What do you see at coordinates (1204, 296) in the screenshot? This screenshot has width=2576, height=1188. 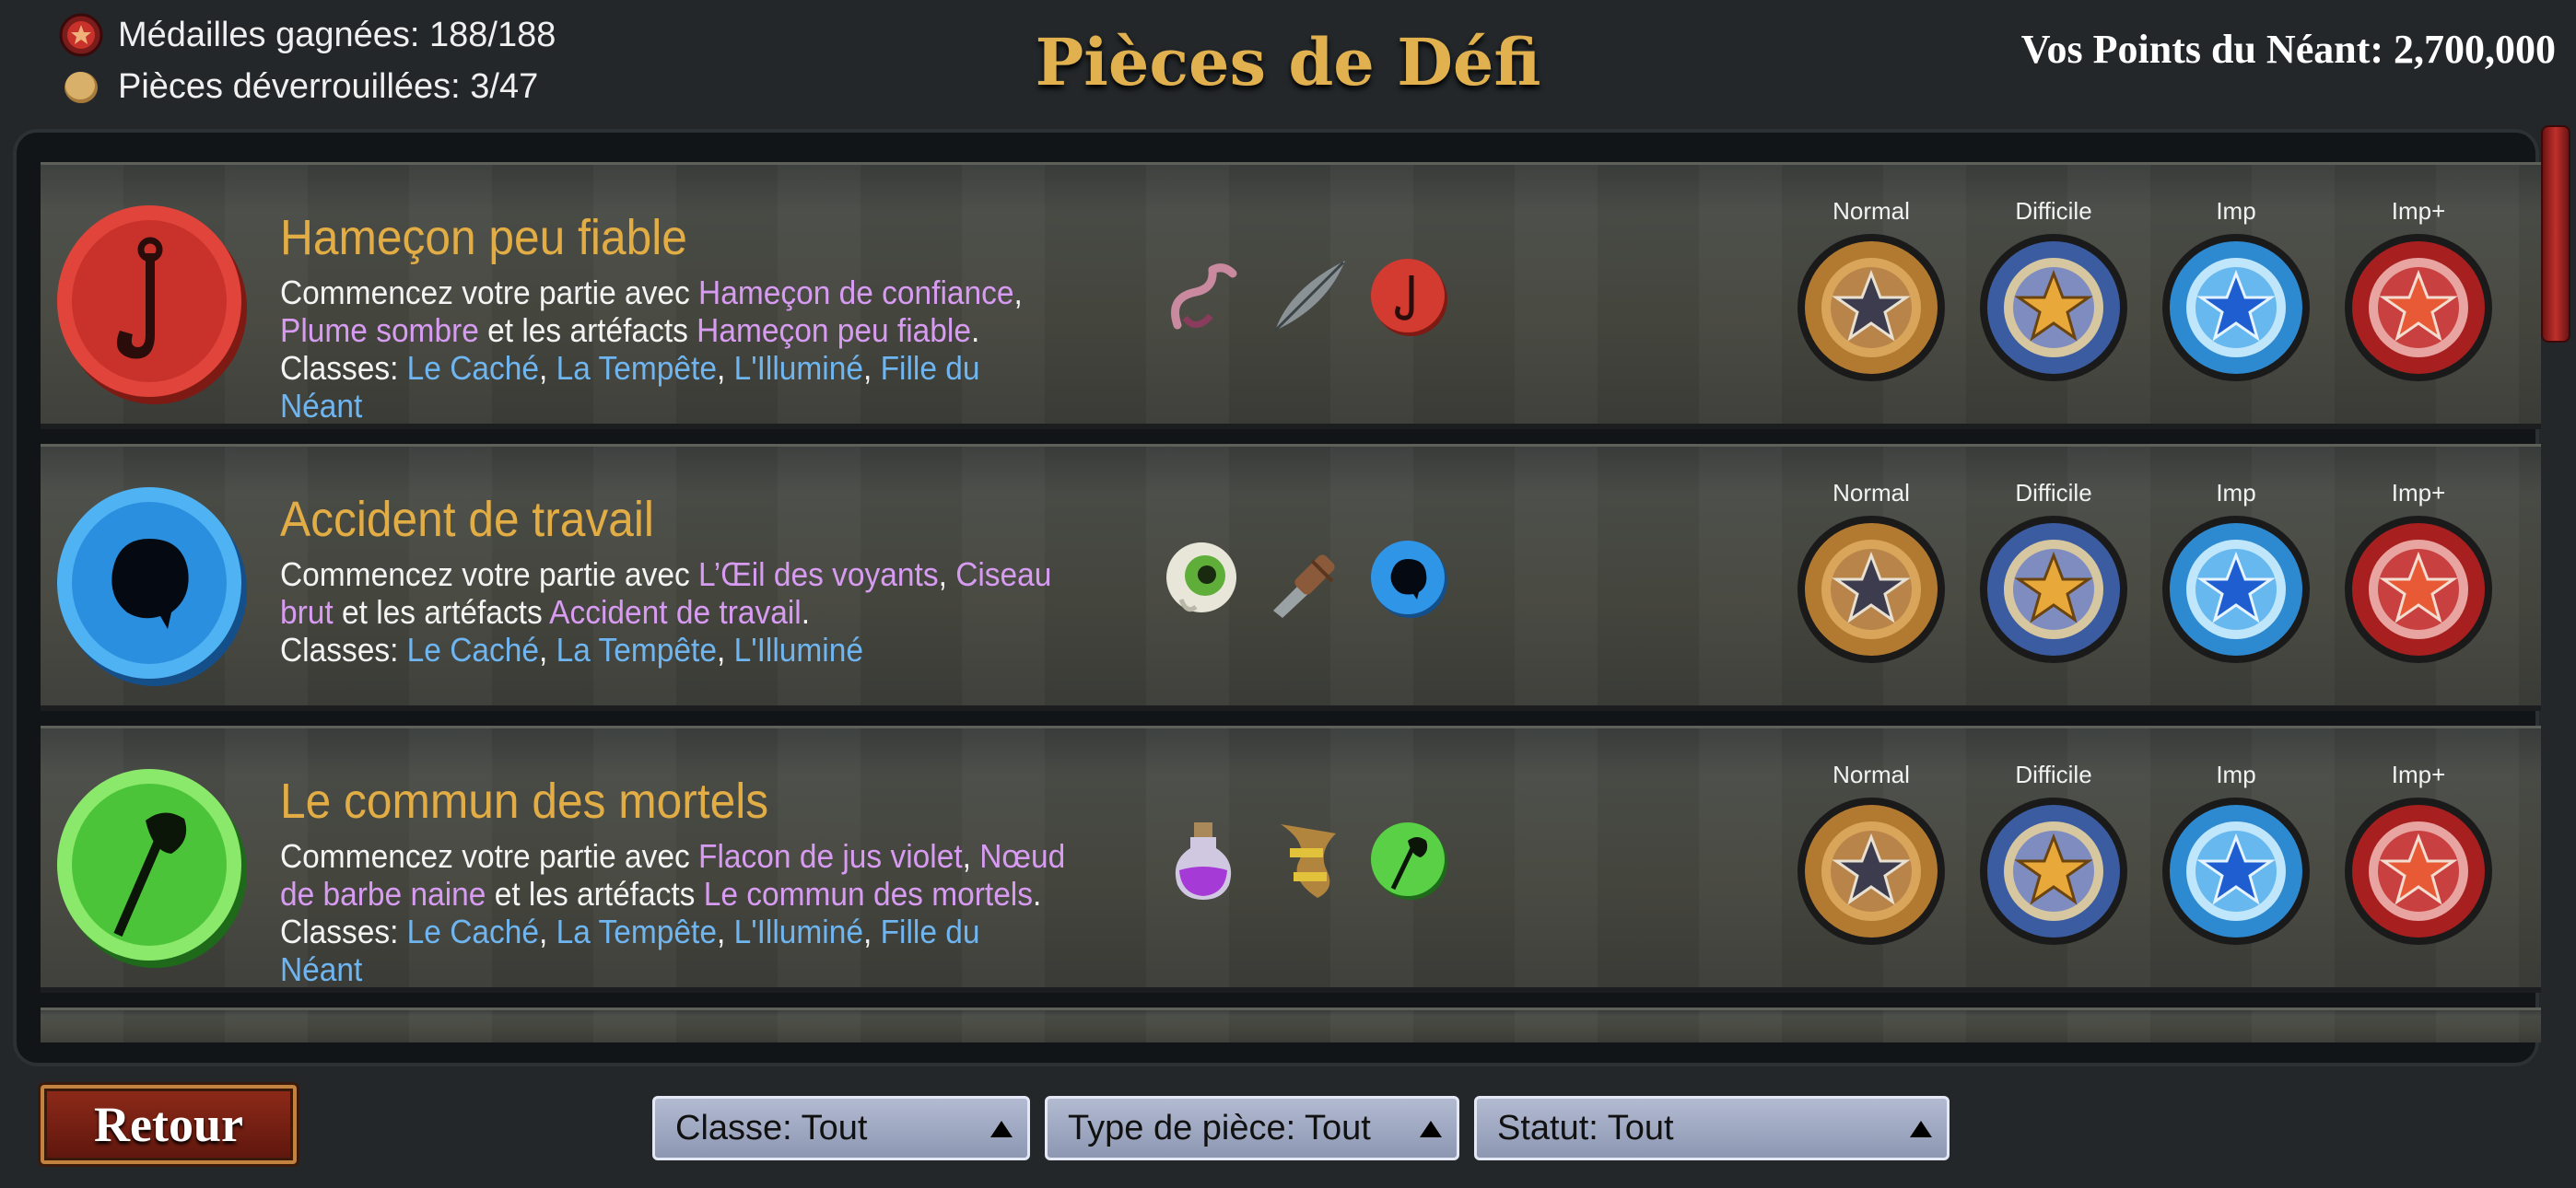 I see `hook-item-icon` at bounding box center [1204, 296].